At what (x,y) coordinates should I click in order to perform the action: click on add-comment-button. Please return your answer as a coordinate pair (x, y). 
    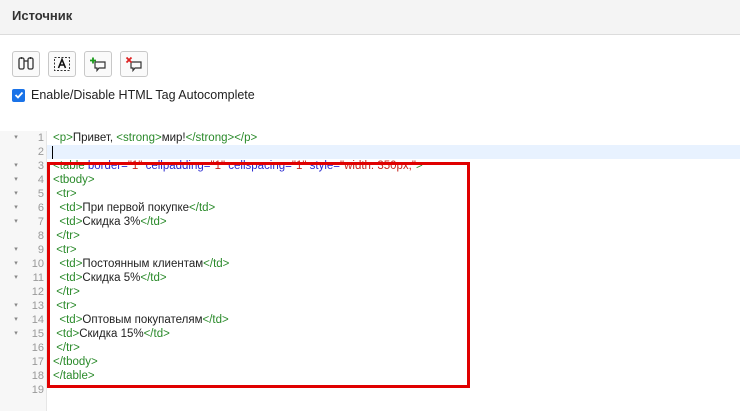
    Looking at the image, I should click on (98, 64).